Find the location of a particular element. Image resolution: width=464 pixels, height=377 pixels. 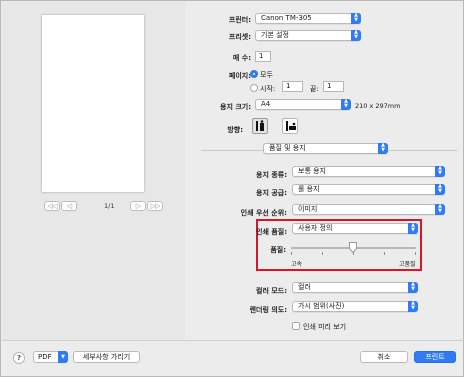

quality-slider-knob is located at coordinates (353, 248).